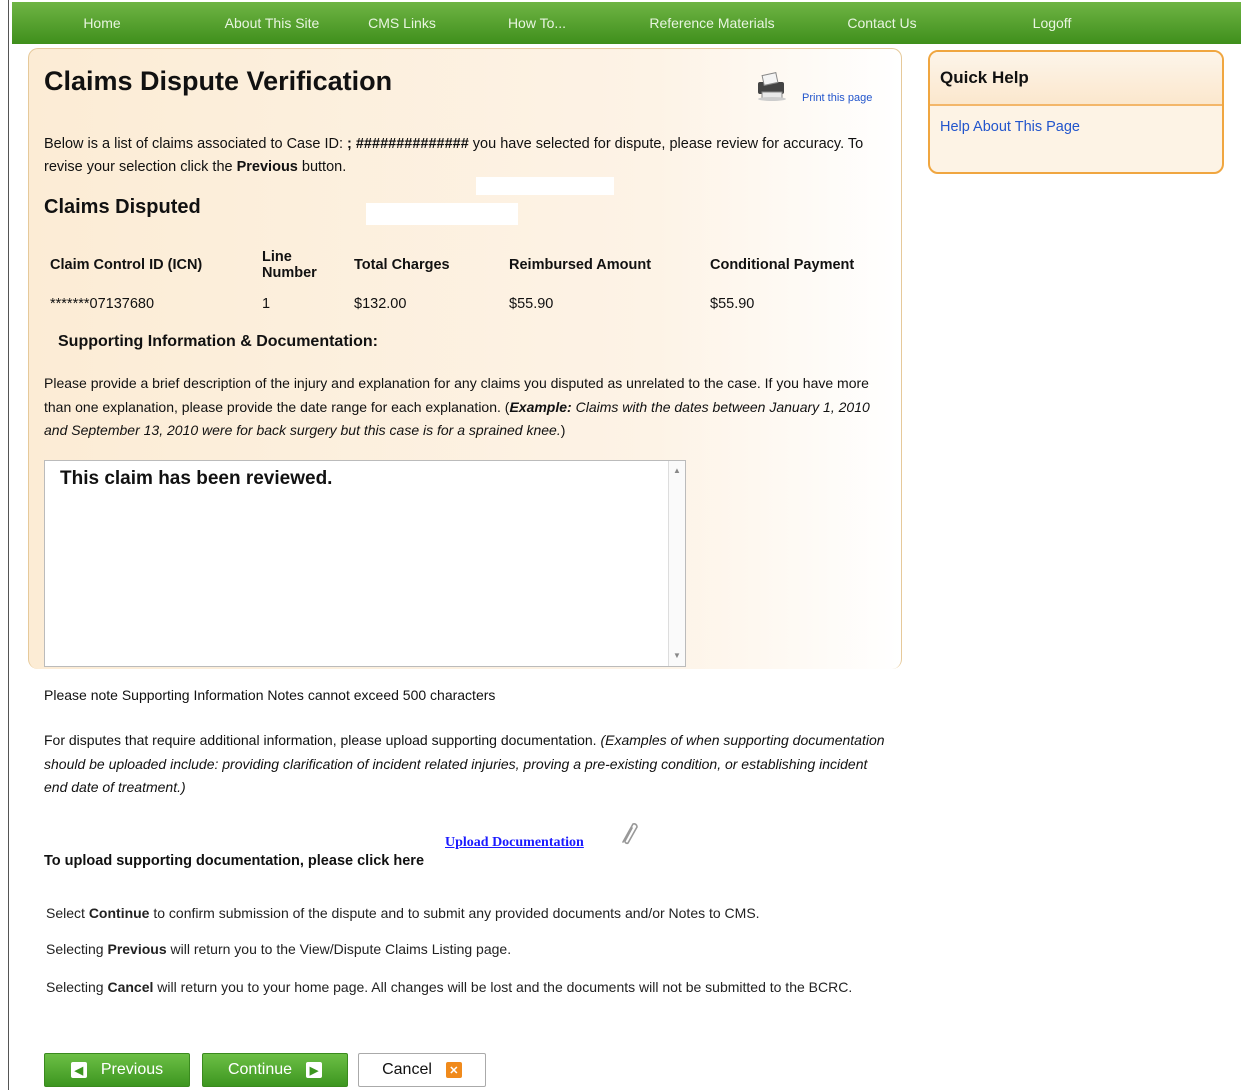 The width and height of the screenshot is (1241, 1090). Describe the element at coordinates (8, 545) in the screenshot. I see `page-left-border` at that location.